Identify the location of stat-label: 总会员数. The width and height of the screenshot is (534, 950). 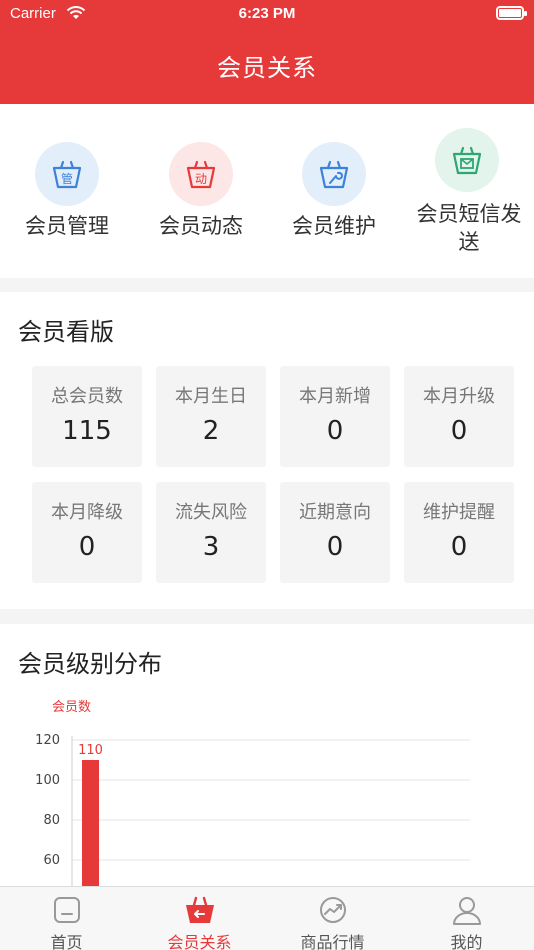
(87, 396).